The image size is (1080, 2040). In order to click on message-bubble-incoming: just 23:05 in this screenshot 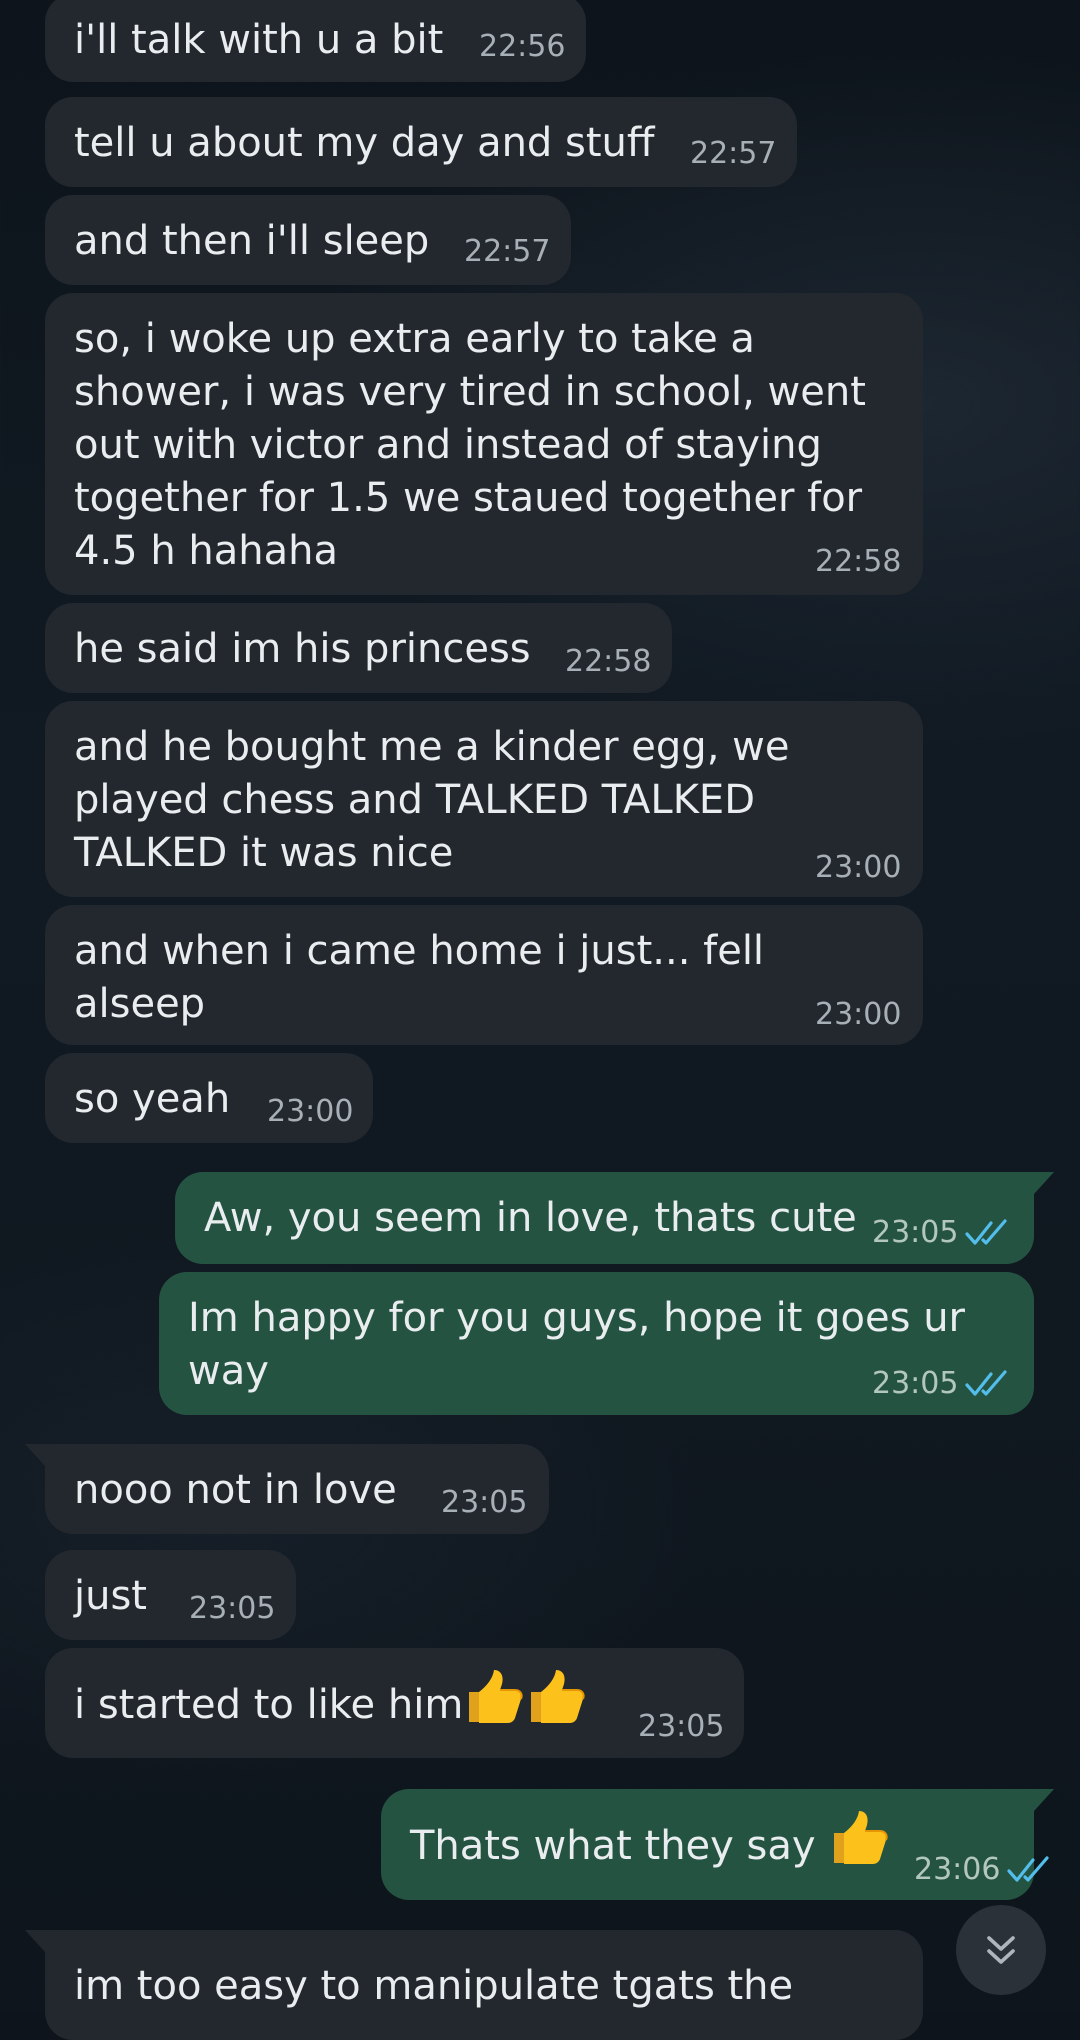, I will do `click(170, 1595)`.